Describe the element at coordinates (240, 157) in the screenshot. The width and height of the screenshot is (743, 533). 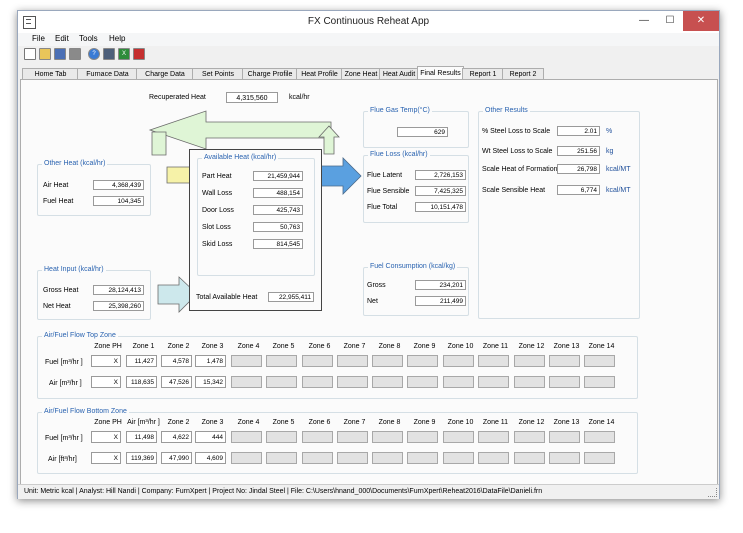
I see `available-heat-title: Available Heat (kcal/hr)` at that location.